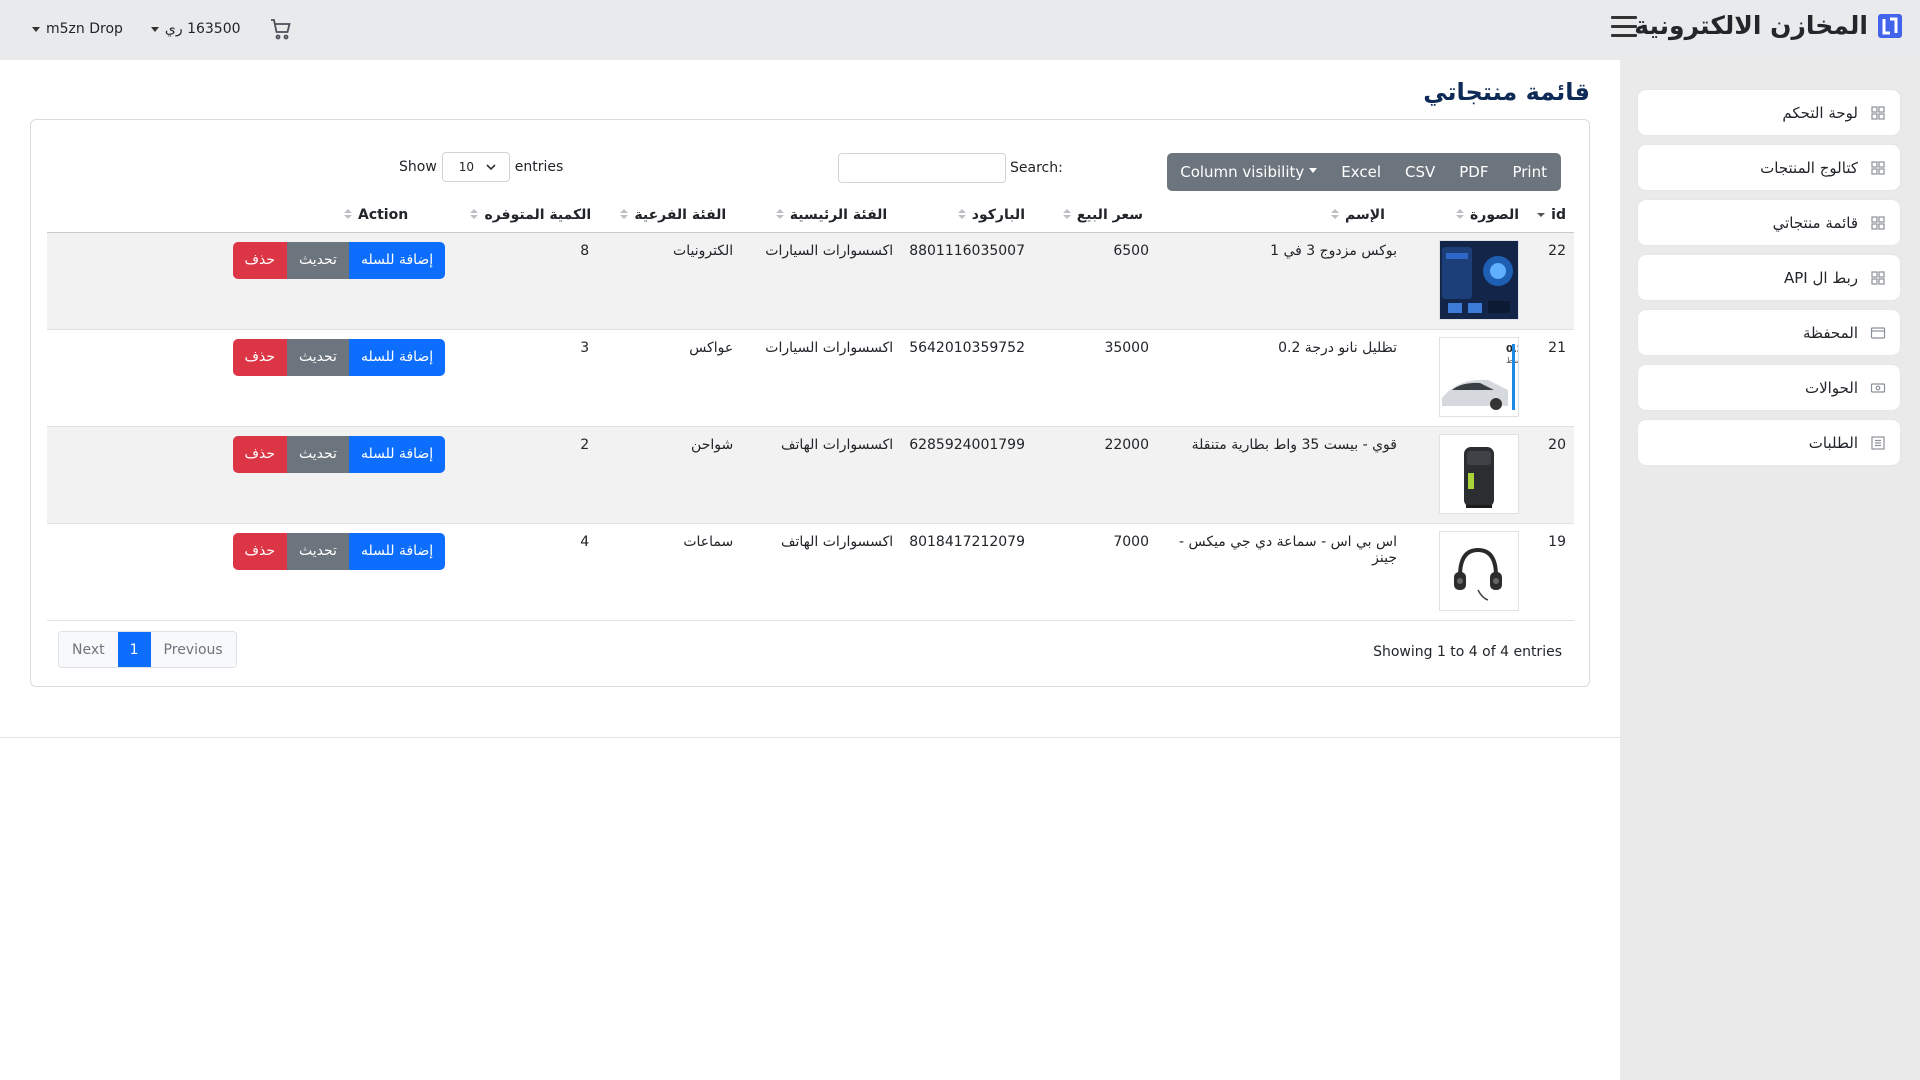  What do you see at coordinates (475, 167) in the screenshot?
I see `entries-select: 10` at bounding box center [475, 167].